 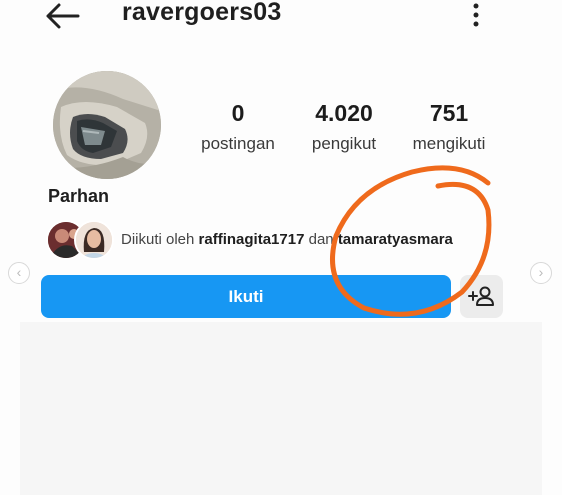 What do you see at coordinates (202, 13) in the screenshot?
I see `profile-username: ravergoers03` at bounding box center [202, 13].